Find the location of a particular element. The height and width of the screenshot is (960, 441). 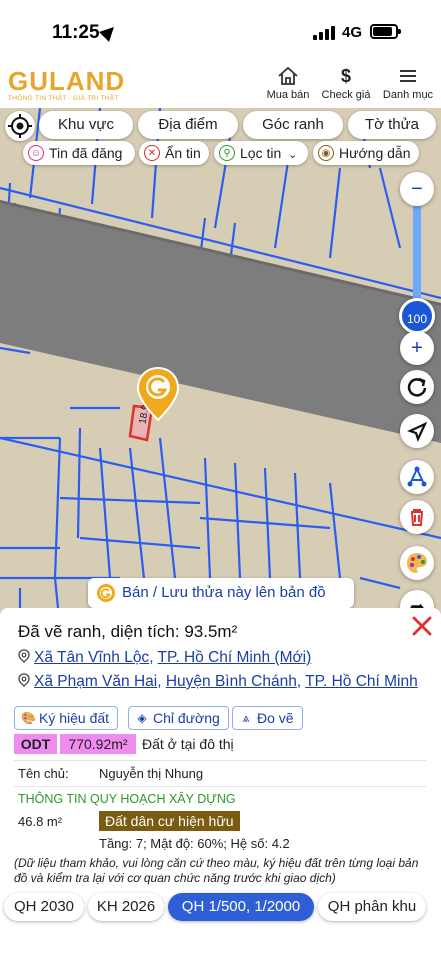

locate-me-button is located at coordinates (20, 126).